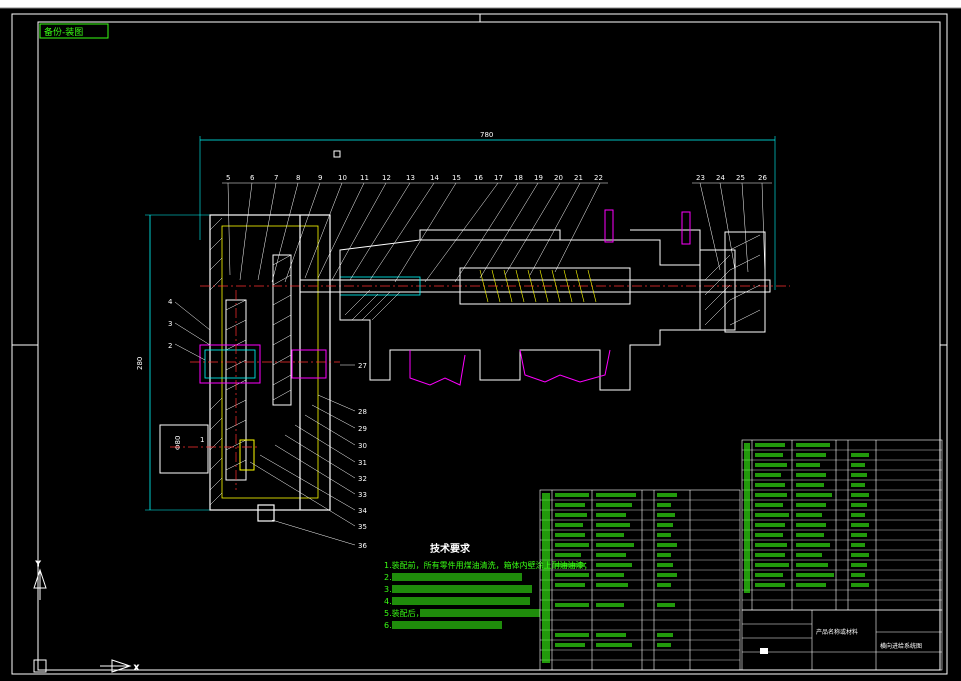 This screenshot has width=961, height=681. I want to click on part-number: 1, so click(202, 440).